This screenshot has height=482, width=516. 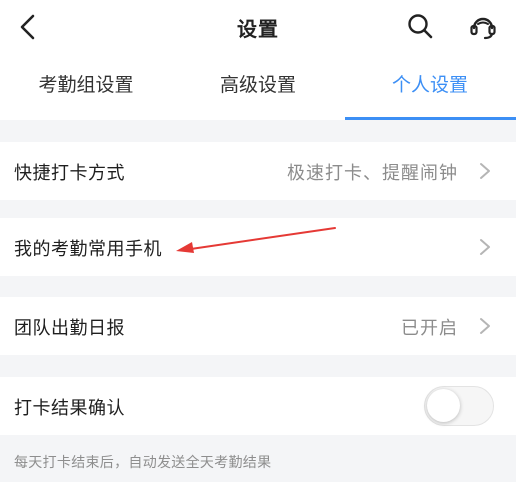 I want to click on quick-punch-label: 快捷打卡方式, so click(x=69, y=173).